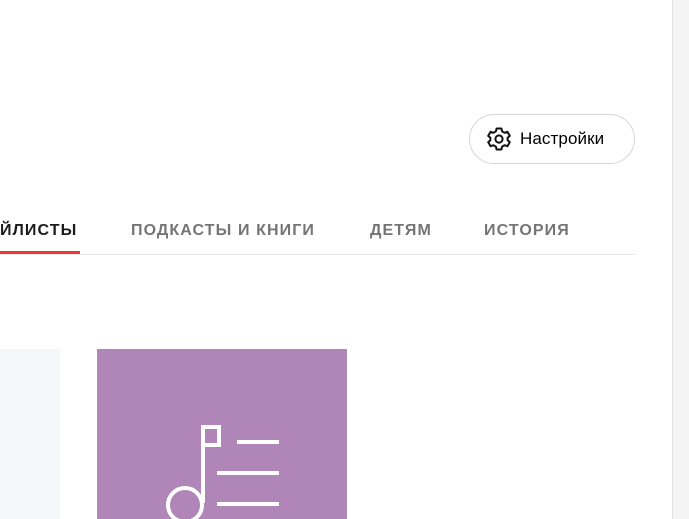 Image resolution: width=689 pixels, height=519 pixels. What do you see at coordinates (38, 231) in the screenshot?
I see `tab-playlists: ЙЛИСТЫ` at bounding box center [38, 231].